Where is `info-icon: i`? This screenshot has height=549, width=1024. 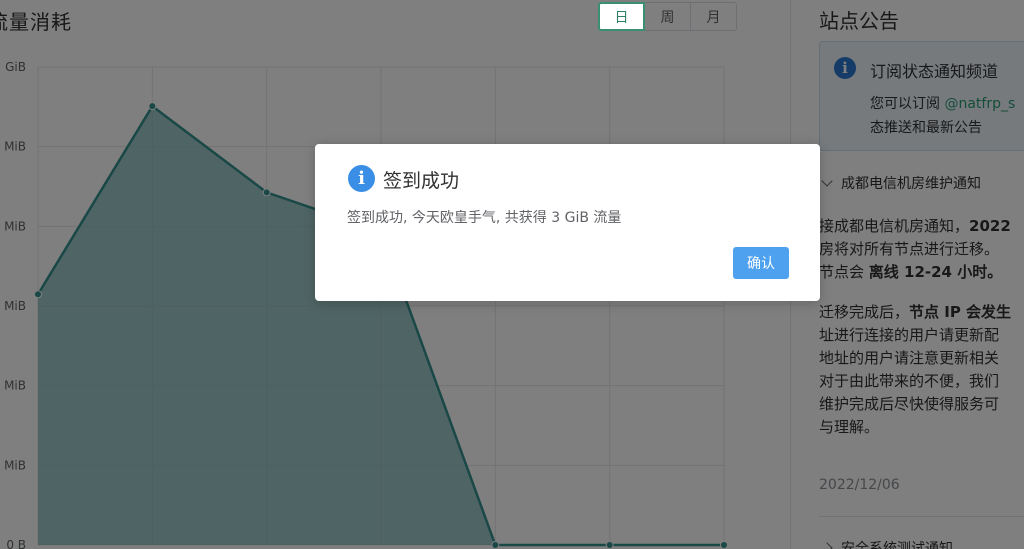 info-icon: i is located at coordinates (361, 178).